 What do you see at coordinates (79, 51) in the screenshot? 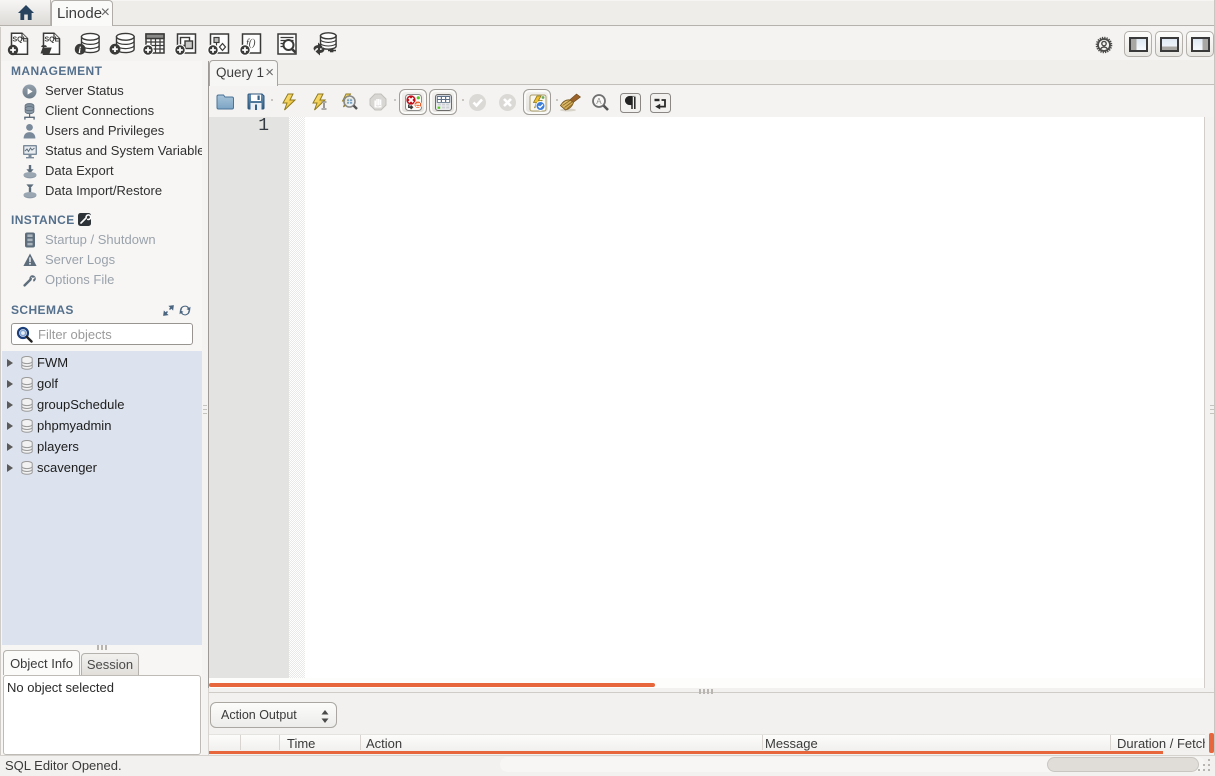
I see `svg-text: i` at bounding box center [79, 51].